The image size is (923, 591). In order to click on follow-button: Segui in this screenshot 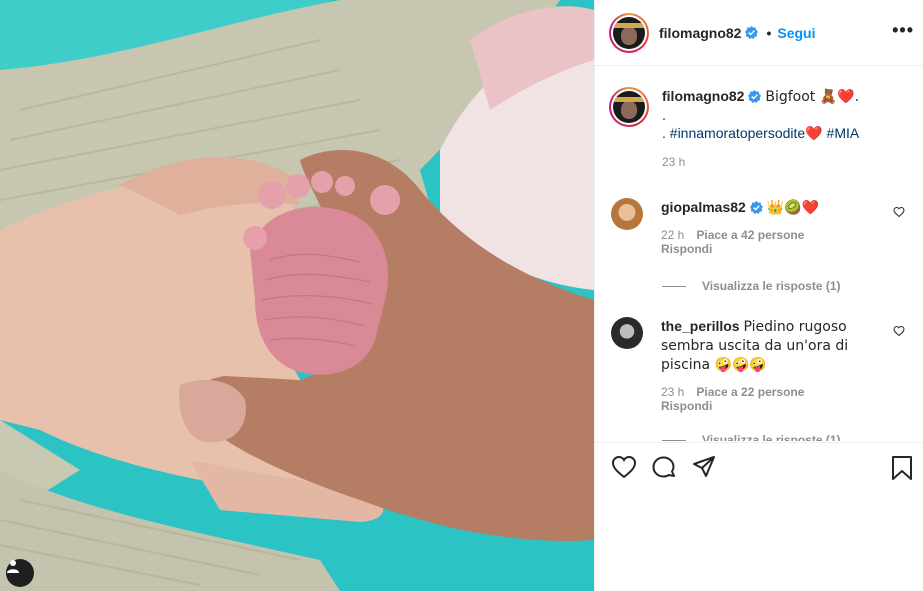, I will do `click(796, 33)`.